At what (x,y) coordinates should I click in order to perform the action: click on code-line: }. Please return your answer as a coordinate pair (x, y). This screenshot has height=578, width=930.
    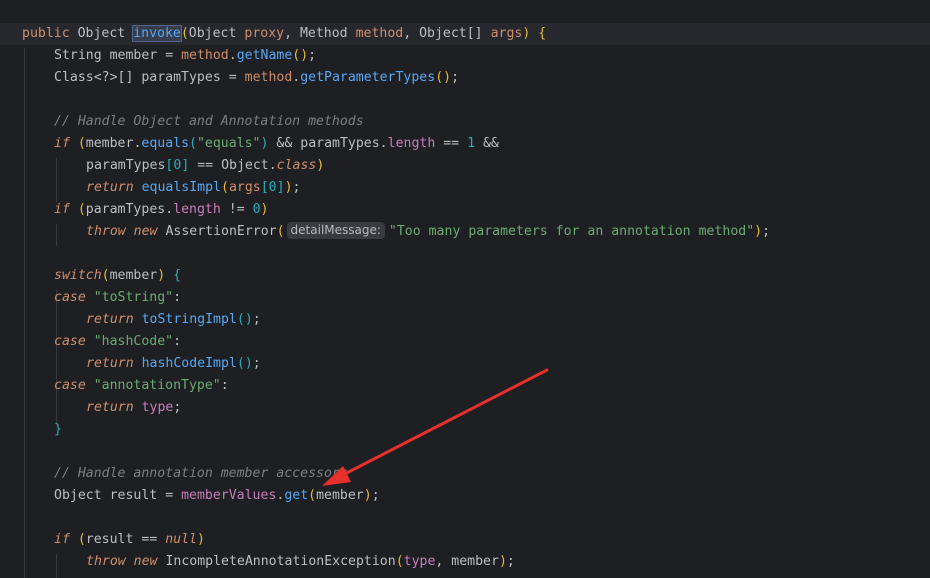
    Looking at the image, I should click on (58, 430).